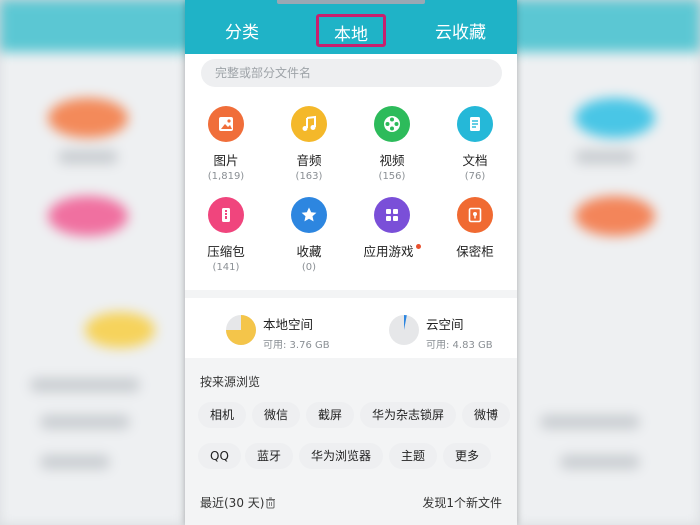 The height and width of the screenshot is (525, 700). What do you see at coordinates (226, 251) in the screenshot?
I see `category-label: 压缩包` at bounding box center [226, 251].